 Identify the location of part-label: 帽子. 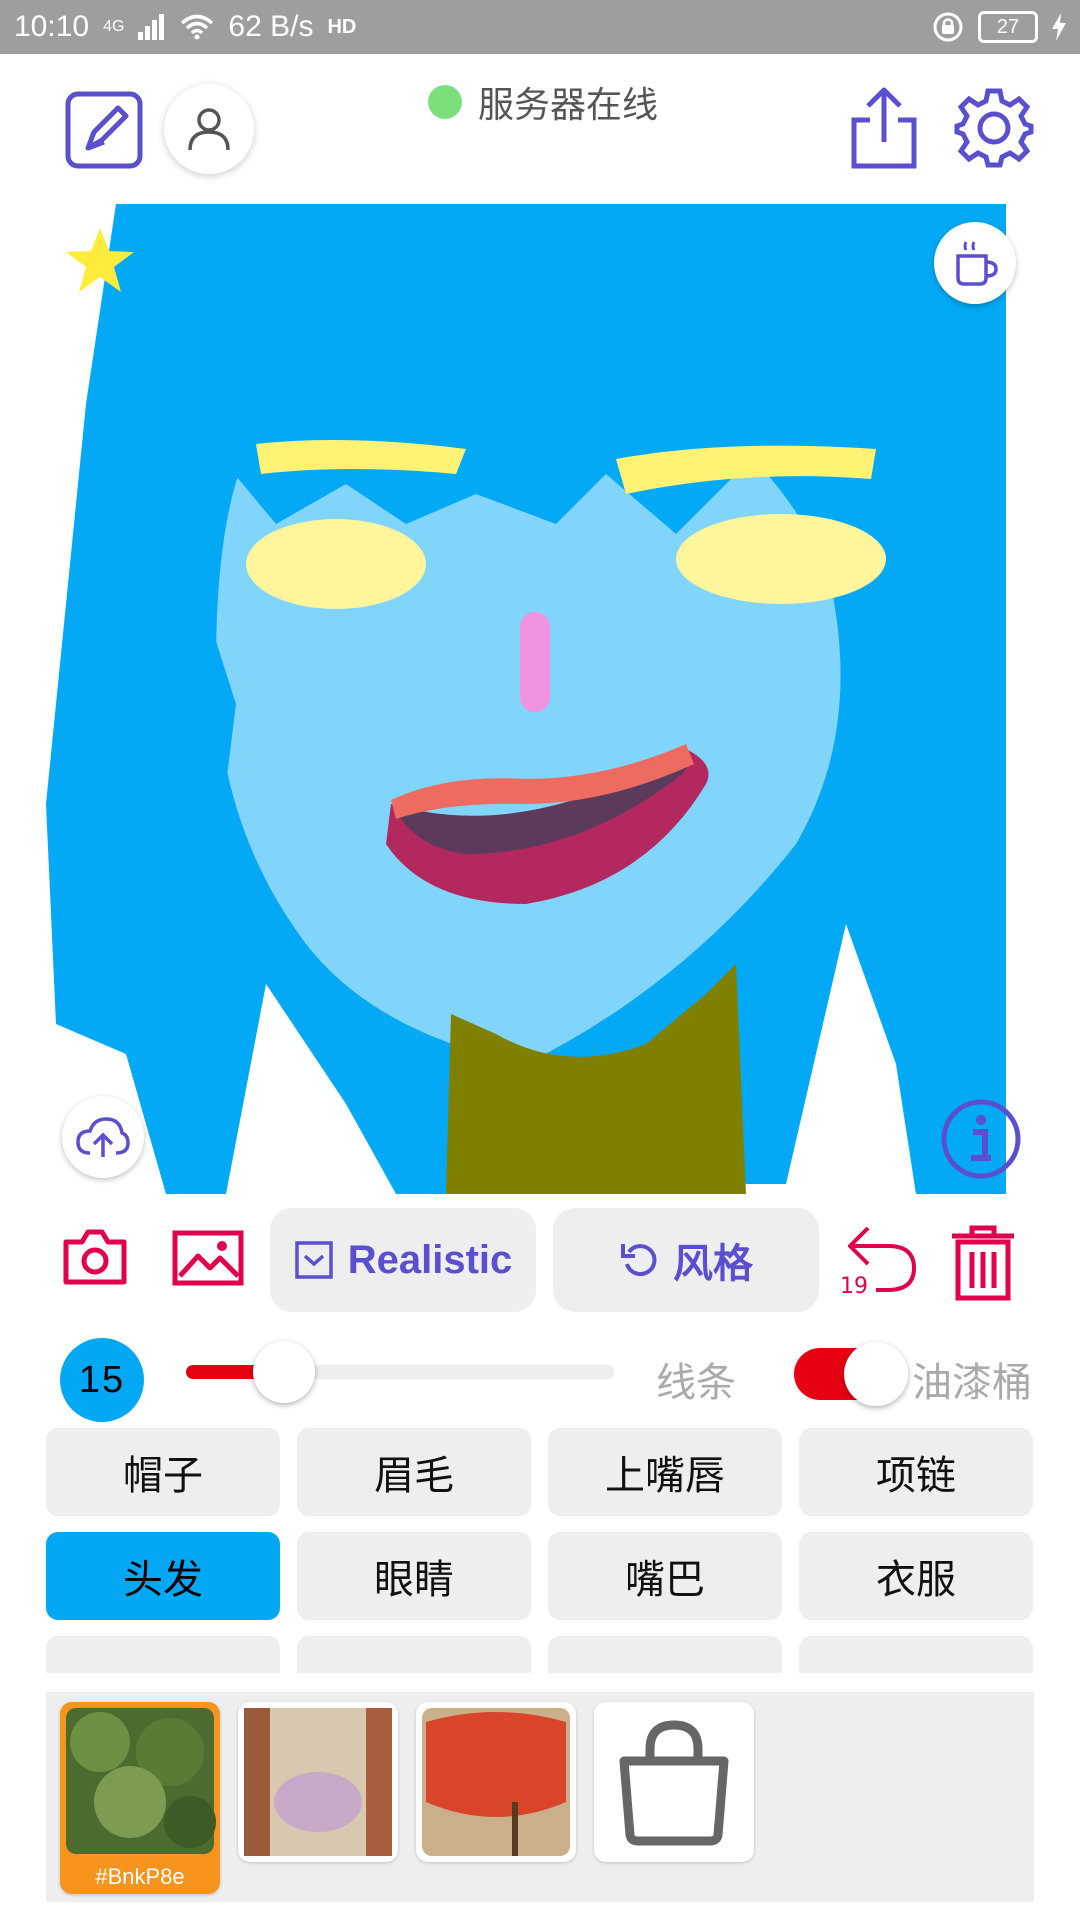
(163, 1476).